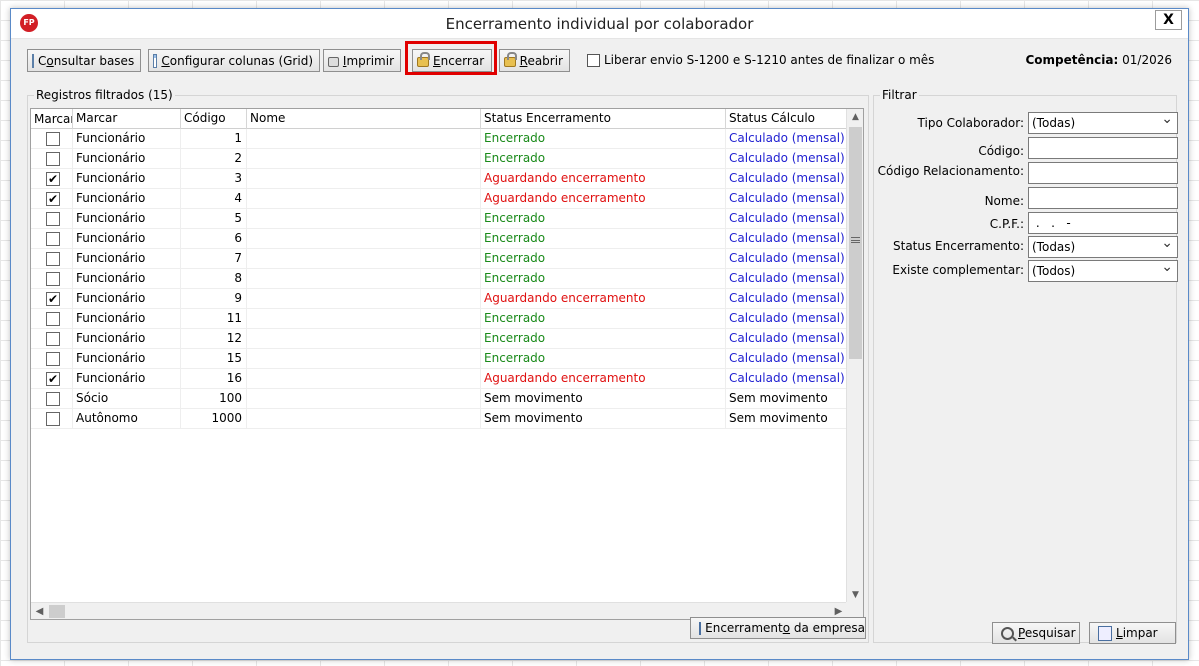 This screenshot has height=666, width=1199. I want to click on consultar-bases-button: Consultar bases, so click(84, 60).